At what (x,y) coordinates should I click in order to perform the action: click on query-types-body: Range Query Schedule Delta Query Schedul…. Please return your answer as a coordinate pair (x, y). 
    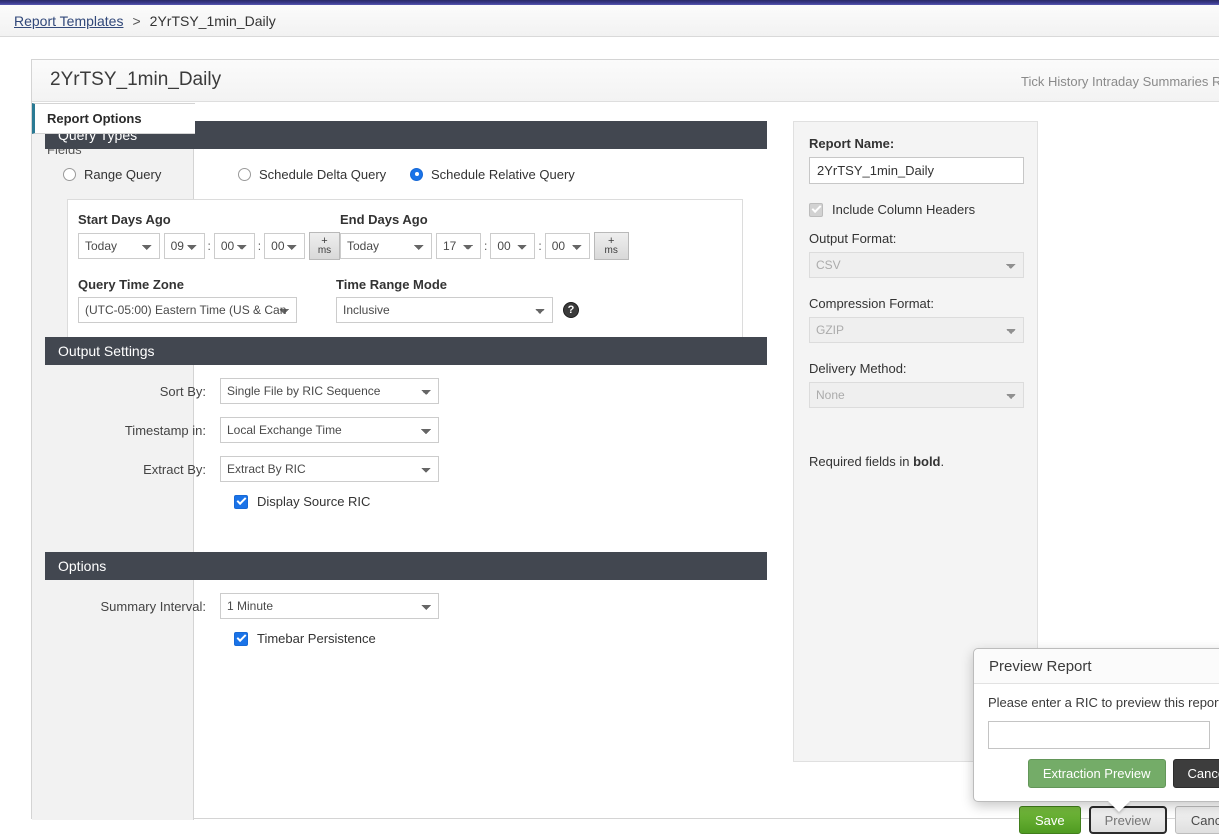
    Looking at the image, I should click on (406, 244).